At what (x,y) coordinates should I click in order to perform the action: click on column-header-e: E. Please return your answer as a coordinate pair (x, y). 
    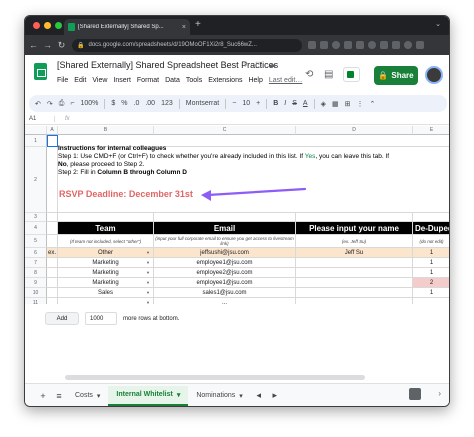
    Looking at the image, I should click on (431, 130).